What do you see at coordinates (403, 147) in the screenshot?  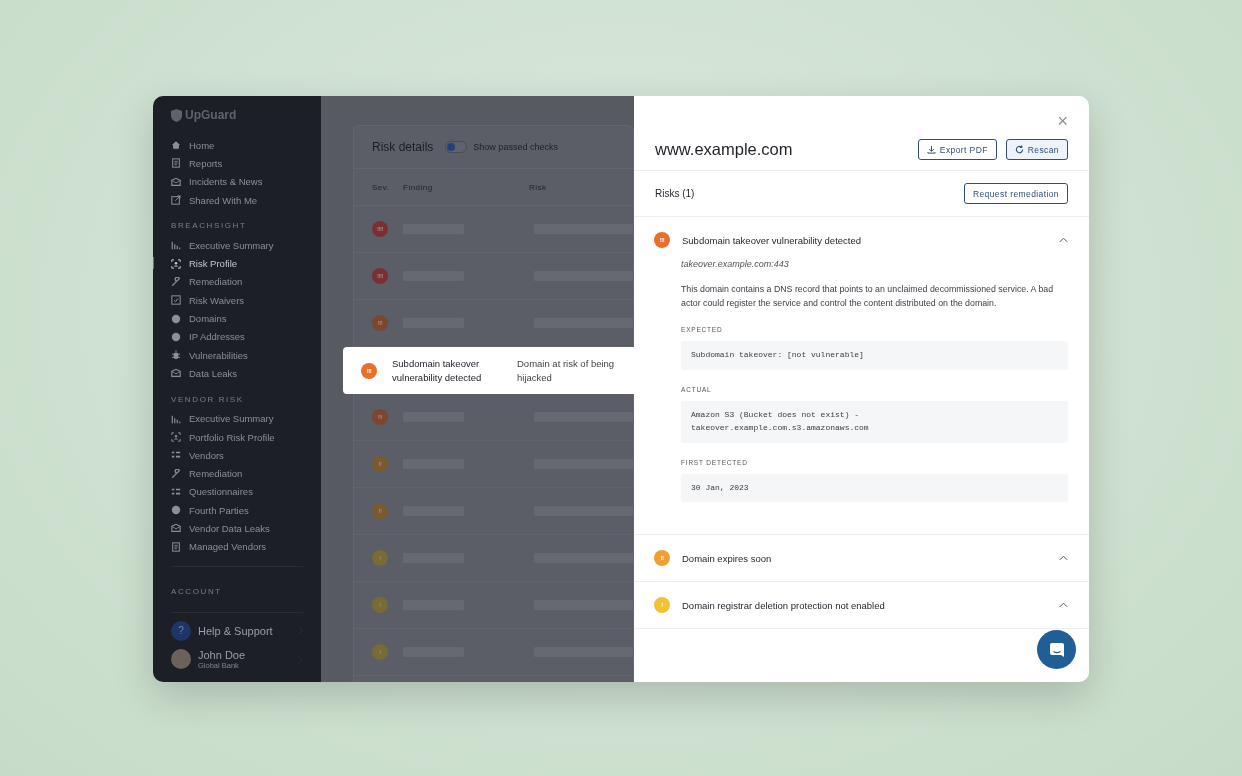 I see `card-title: Risk details` at bounding box center [403, 147].